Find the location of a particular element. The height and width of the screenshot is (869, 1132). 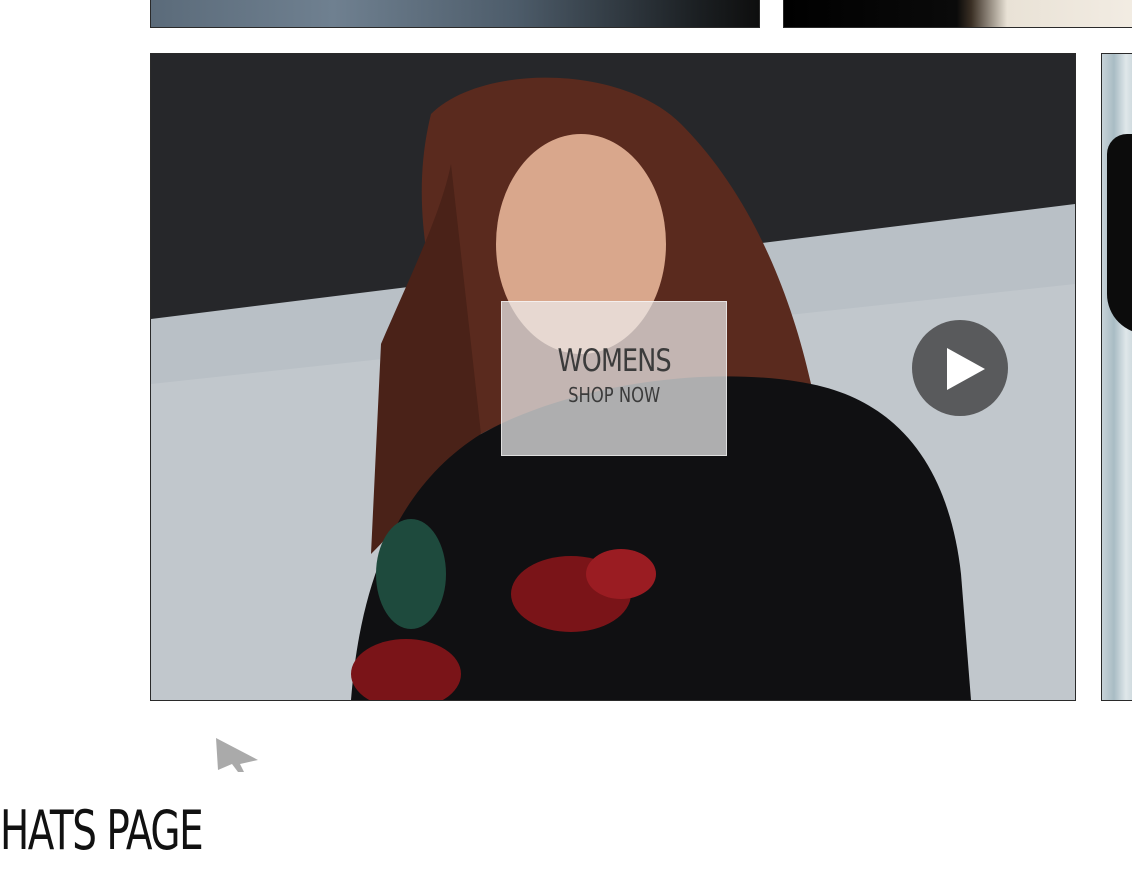

play-button is located at coordinates (960, 368).